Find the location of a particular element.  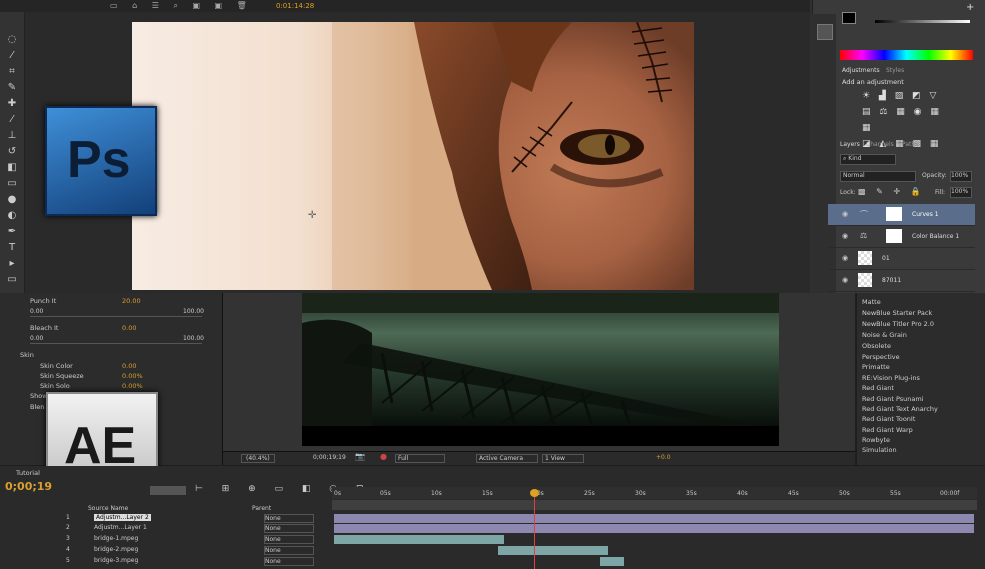

color-slider is located at coordinates (922, 21).